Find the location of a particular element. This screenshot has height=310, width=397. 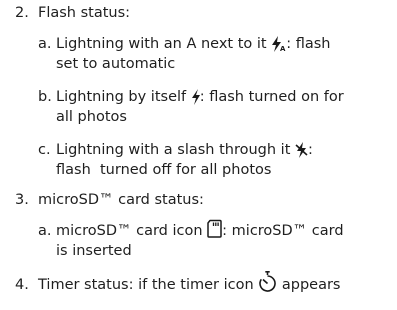

flash-on-desc: : flash turned on for is located at coordinates (271, 97).